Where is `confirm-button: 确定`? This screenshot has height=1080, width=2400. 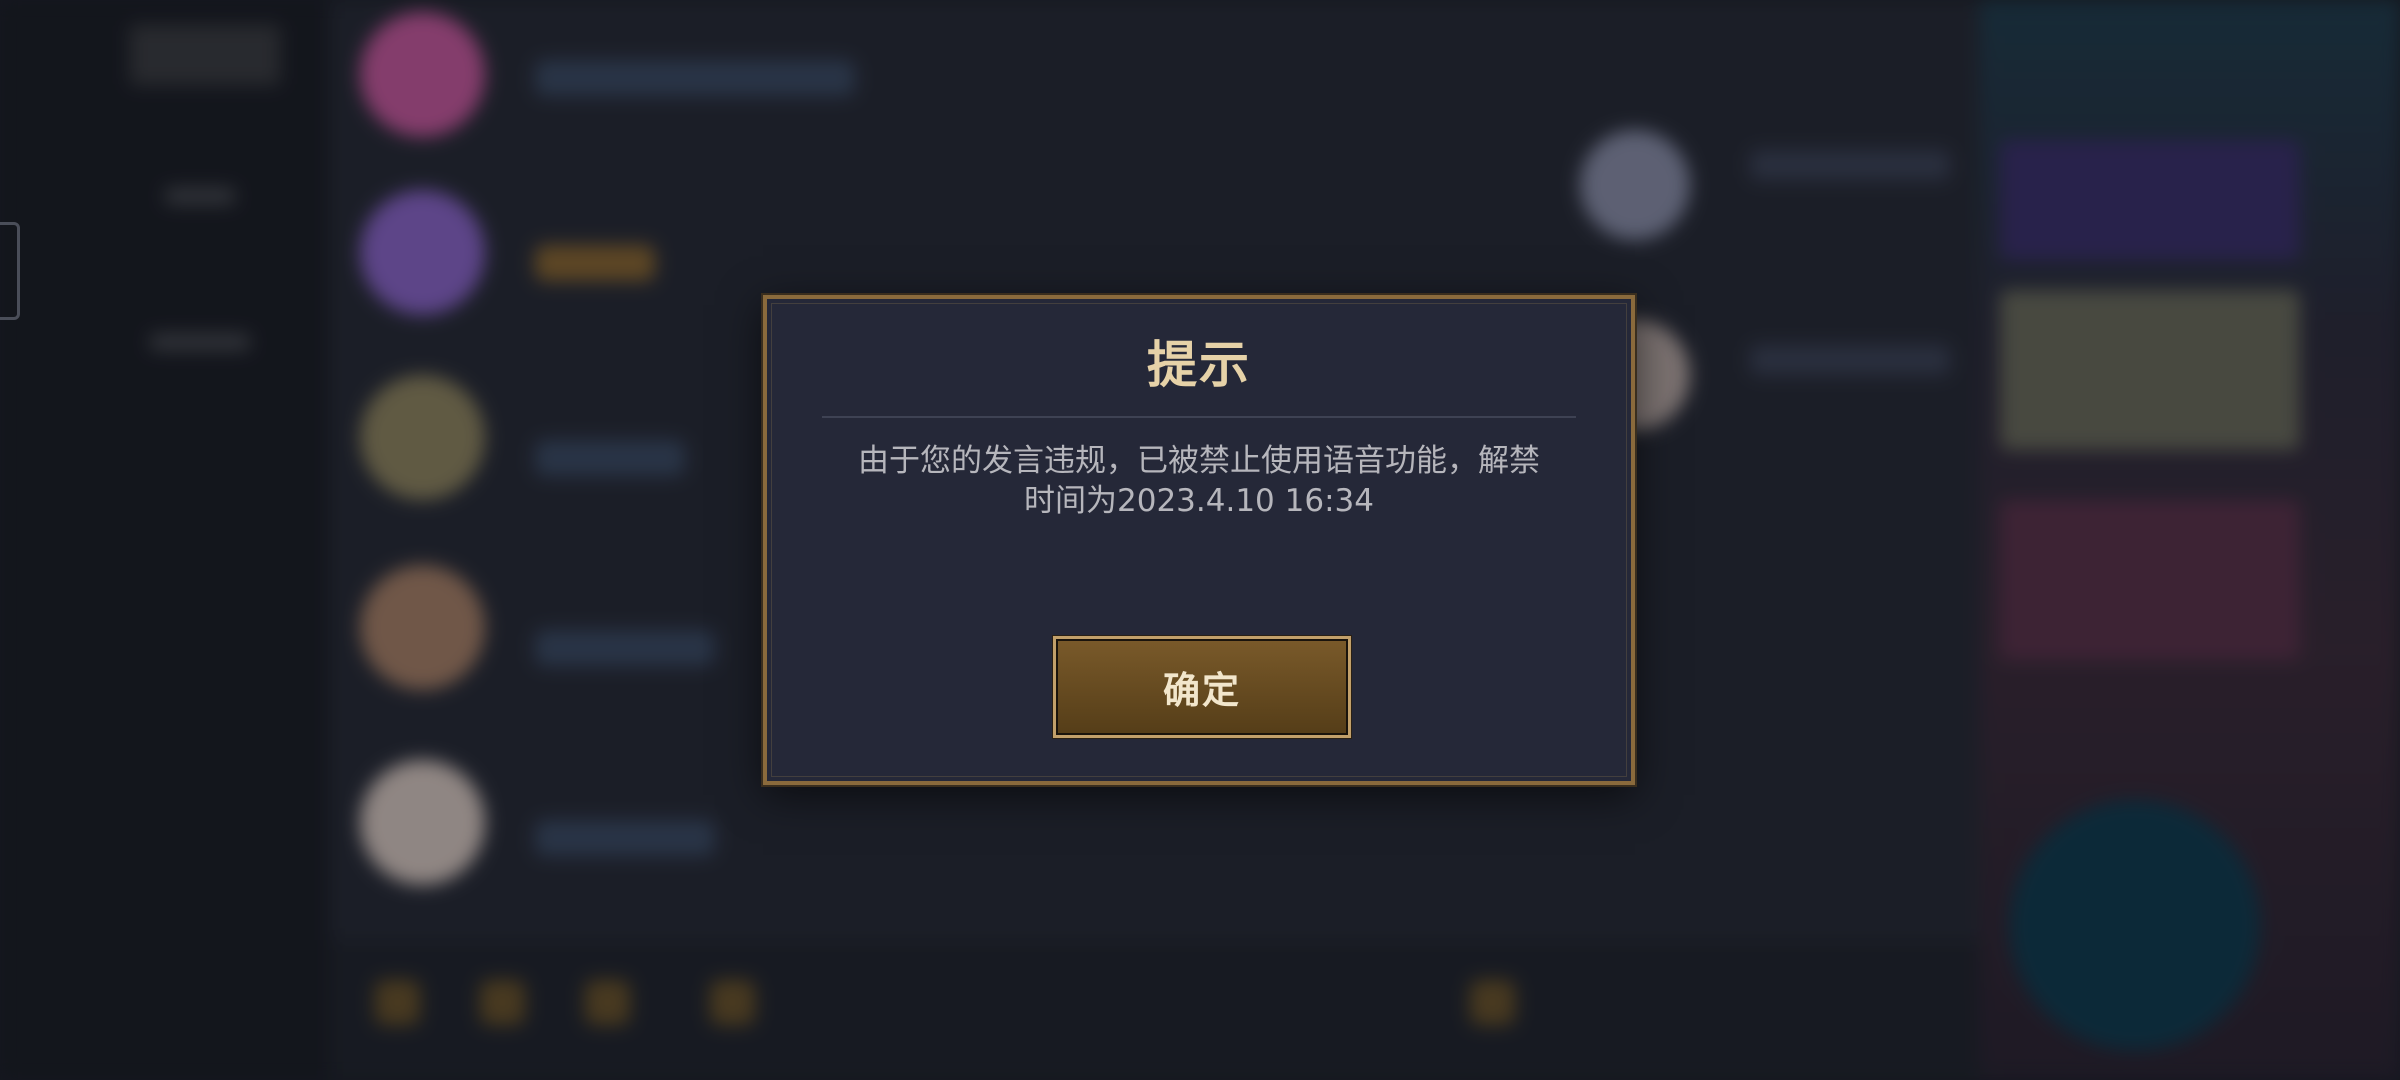
confirm-button: 确定 is located at coordinates (1202, 687).